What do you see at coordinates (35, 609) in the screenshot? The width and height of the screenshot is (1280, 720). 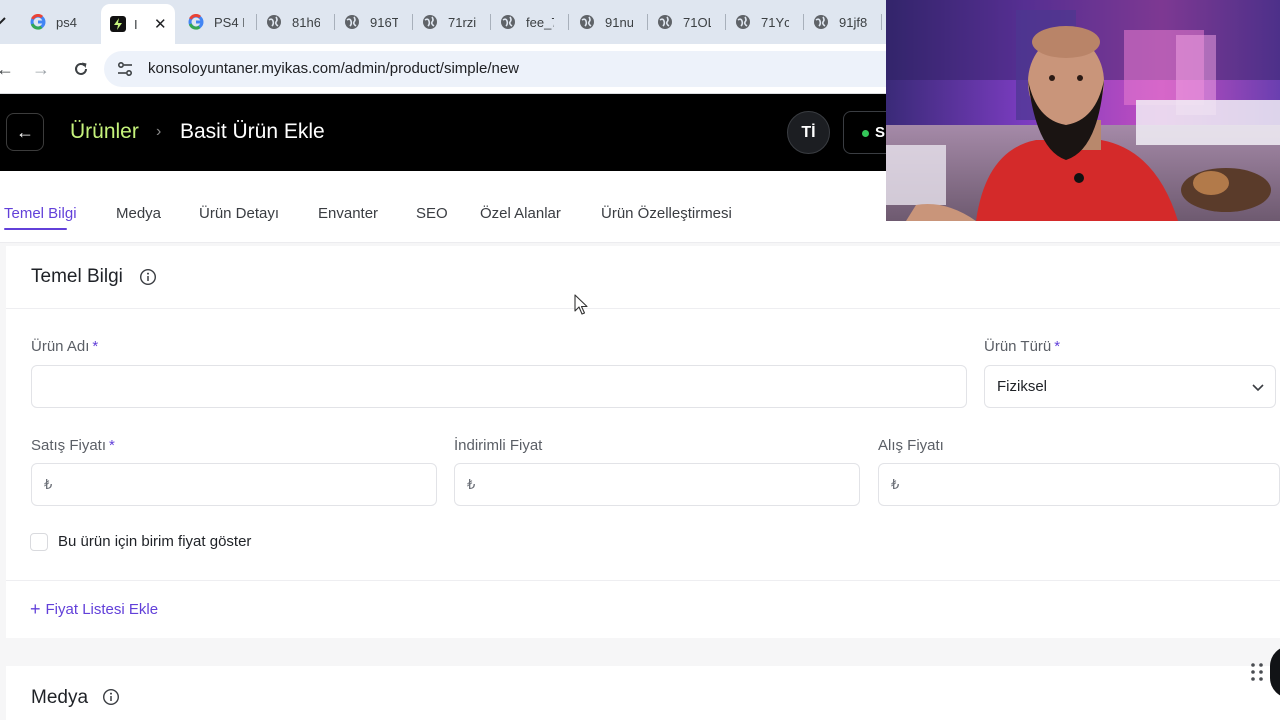 I see `plus-icon: +` at bounding box center [35, 609].